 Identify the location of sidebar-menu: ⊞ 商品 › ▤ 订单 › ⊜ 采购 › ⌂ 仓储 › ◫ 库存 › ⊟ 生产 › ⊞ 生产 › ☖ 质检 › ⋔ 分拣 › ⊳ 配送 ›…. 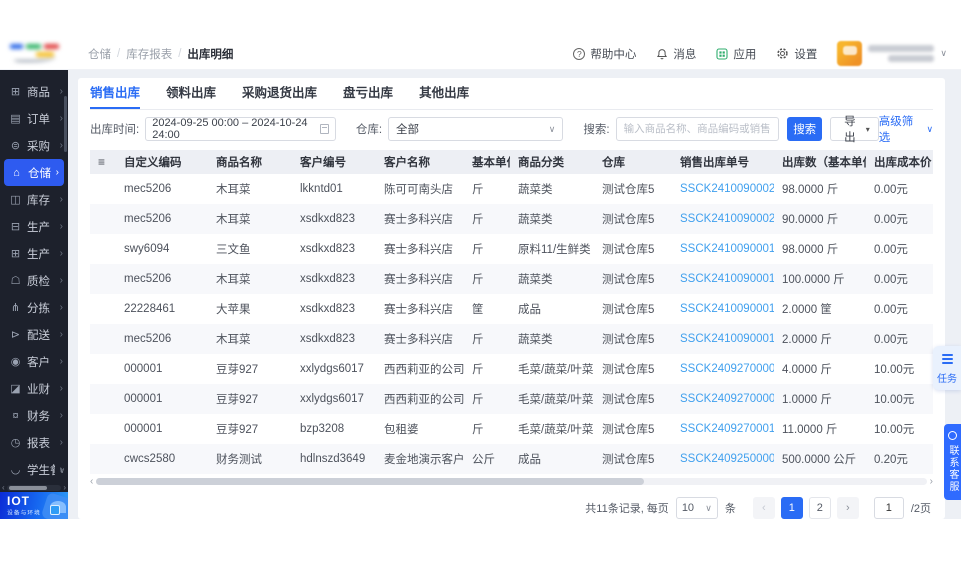
(34, 276).